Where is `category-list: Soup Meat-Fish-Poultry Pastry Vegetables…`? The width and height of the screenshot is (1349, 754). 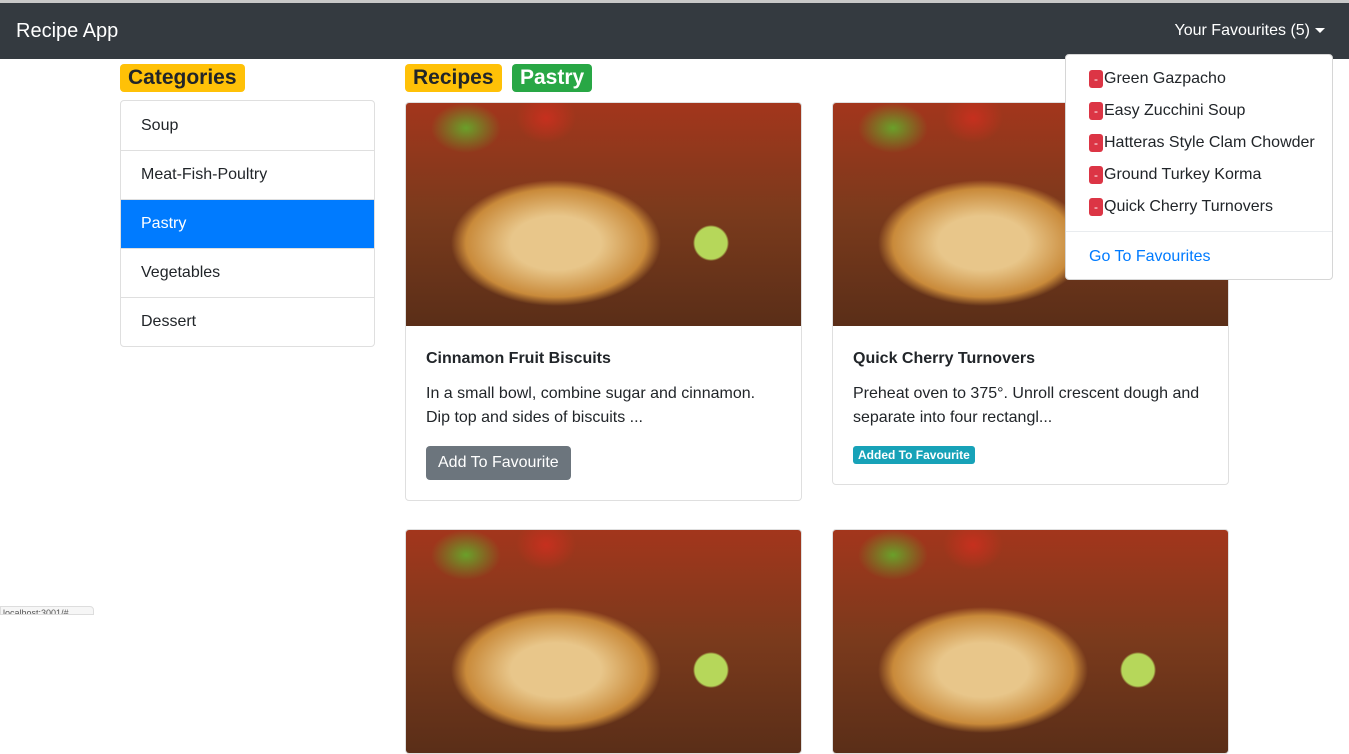 category-list: Soup Meat-Fish-Poultry Pastry Vegetables… is located at coordinates (247, 223).